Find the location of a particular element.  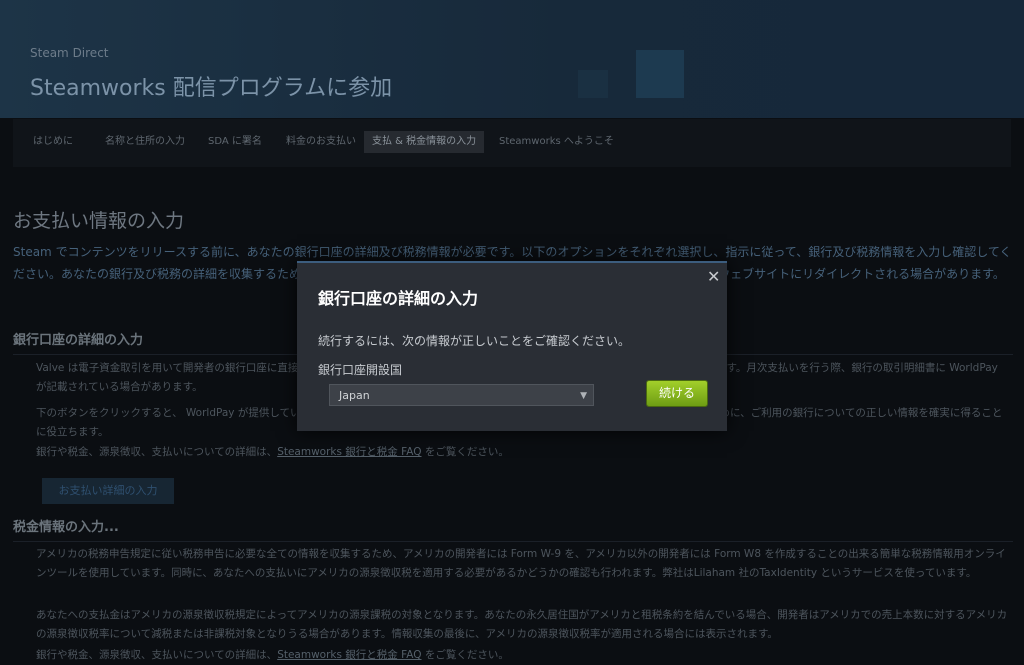

chevron-down-icon: ▼ is located at coordinates (583, 396).